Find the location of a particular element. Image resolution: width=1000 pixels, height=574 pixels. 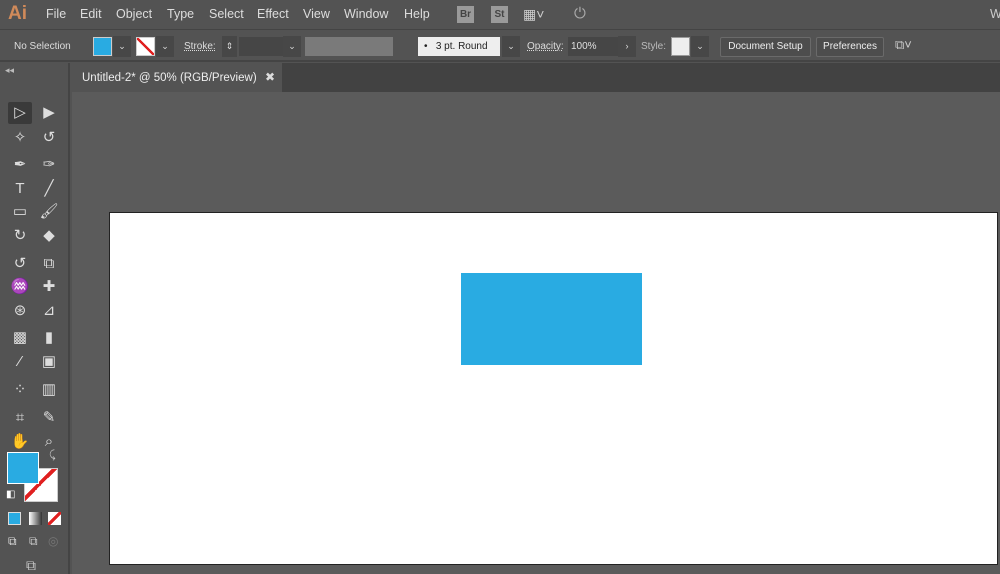

gradient-tool-icon: ▮ is located at coordinates (49, 338).